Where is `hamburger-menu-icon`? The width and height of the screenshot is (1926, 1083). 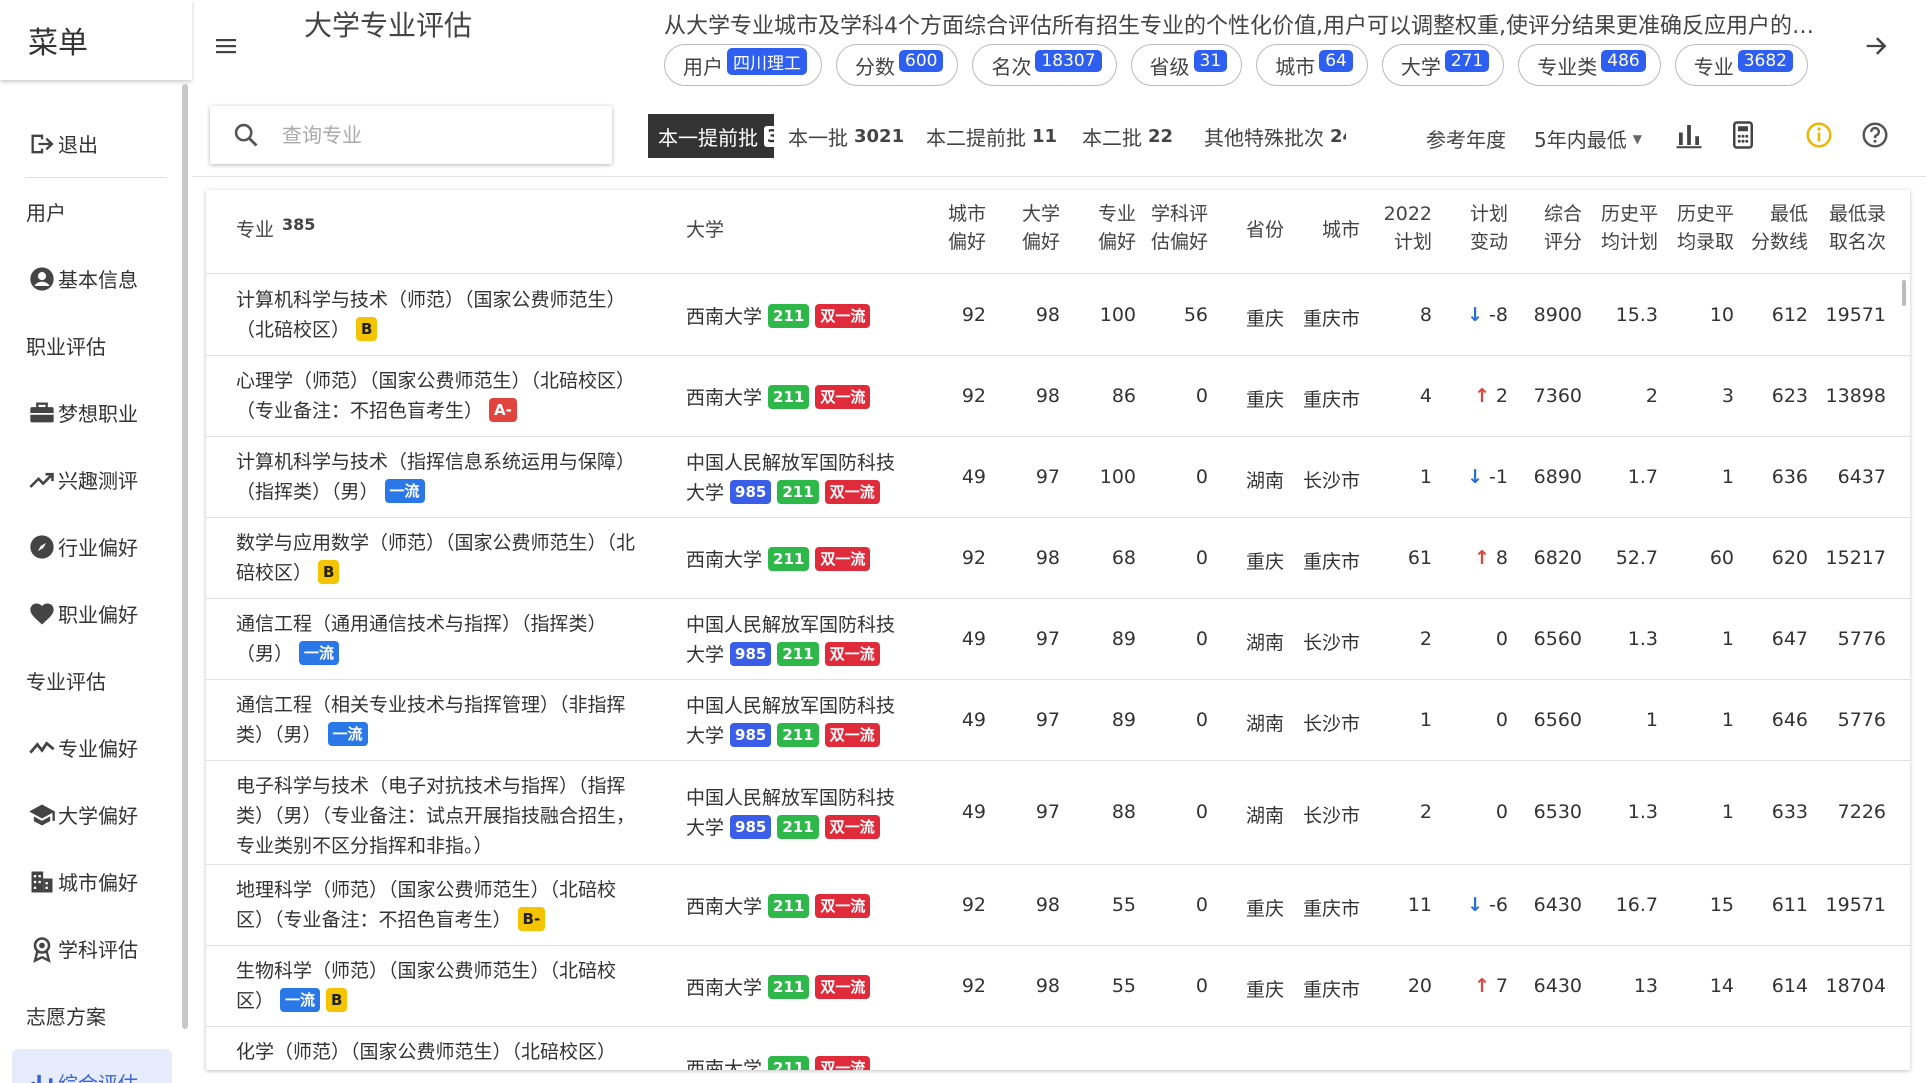
hamburger-menu-icon is located at coordinates (226, 46).